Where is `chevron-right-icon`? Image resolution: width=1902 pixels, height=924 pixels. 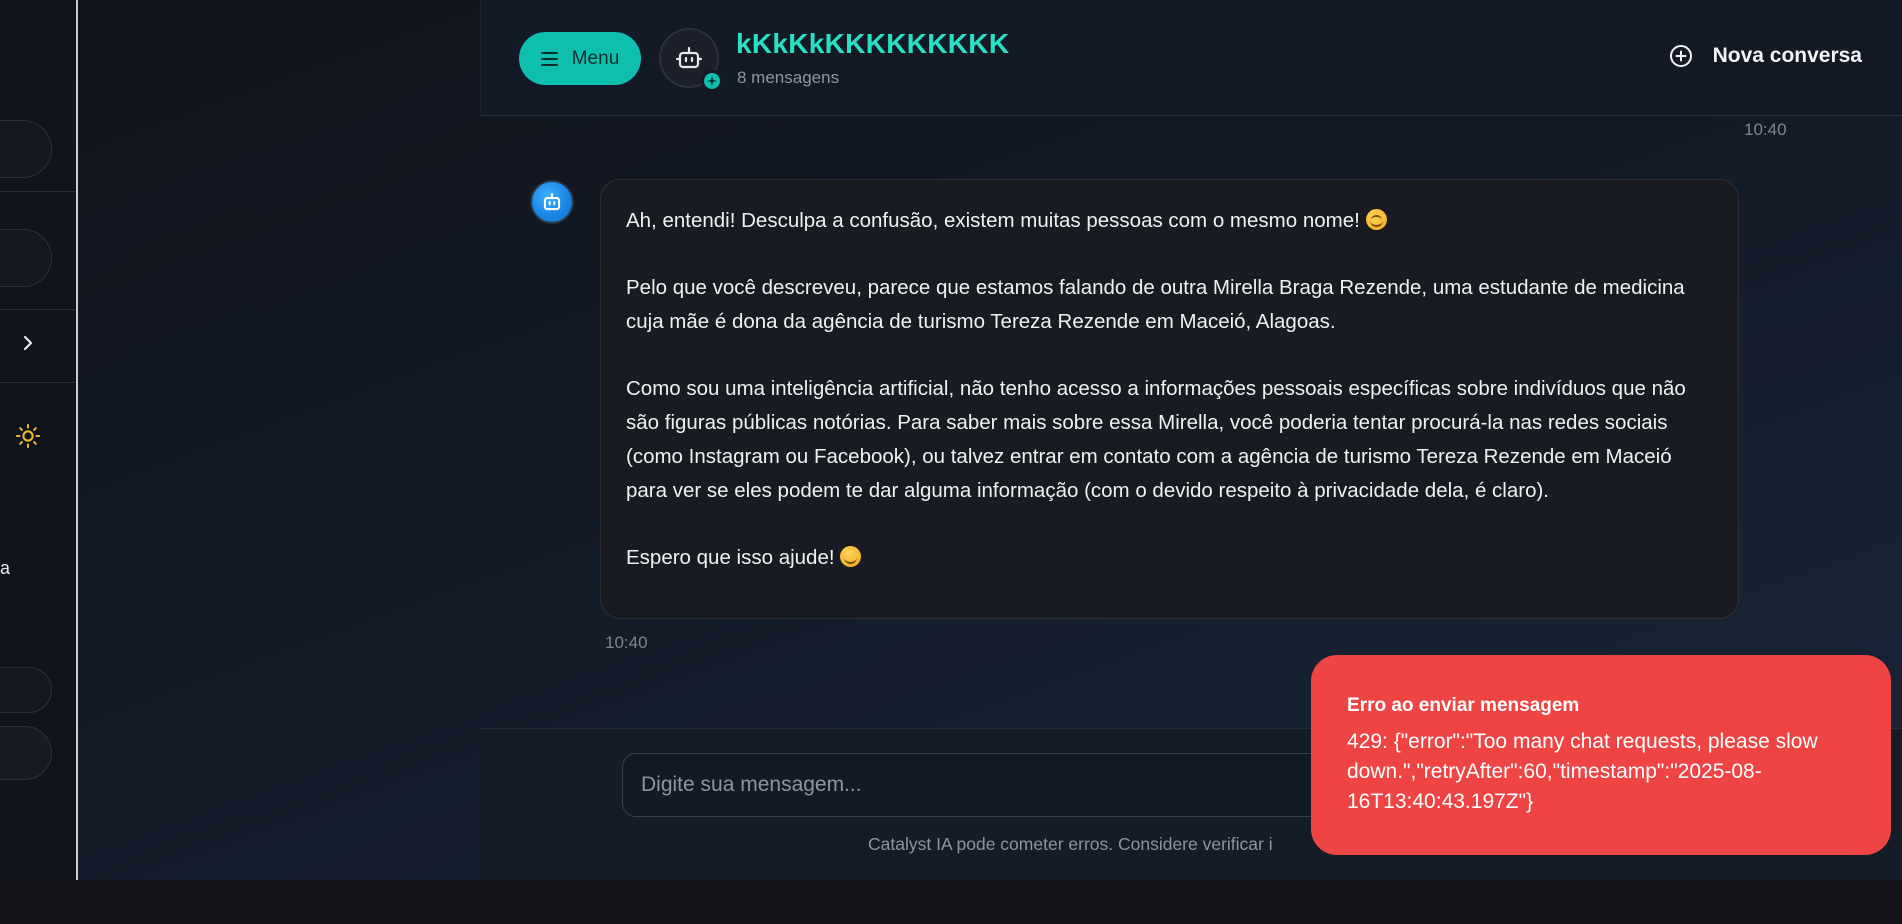
chevron-right-icon is located at coordinates (28, 343).